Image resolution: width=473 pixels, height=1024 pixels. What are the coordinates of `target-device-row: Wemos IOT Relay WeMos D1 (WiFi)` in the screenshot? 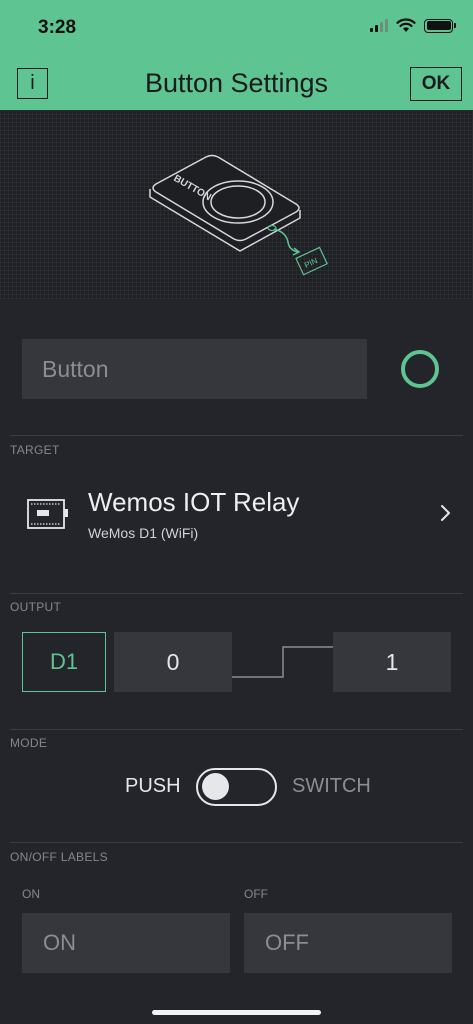 It's located at (236, 515).